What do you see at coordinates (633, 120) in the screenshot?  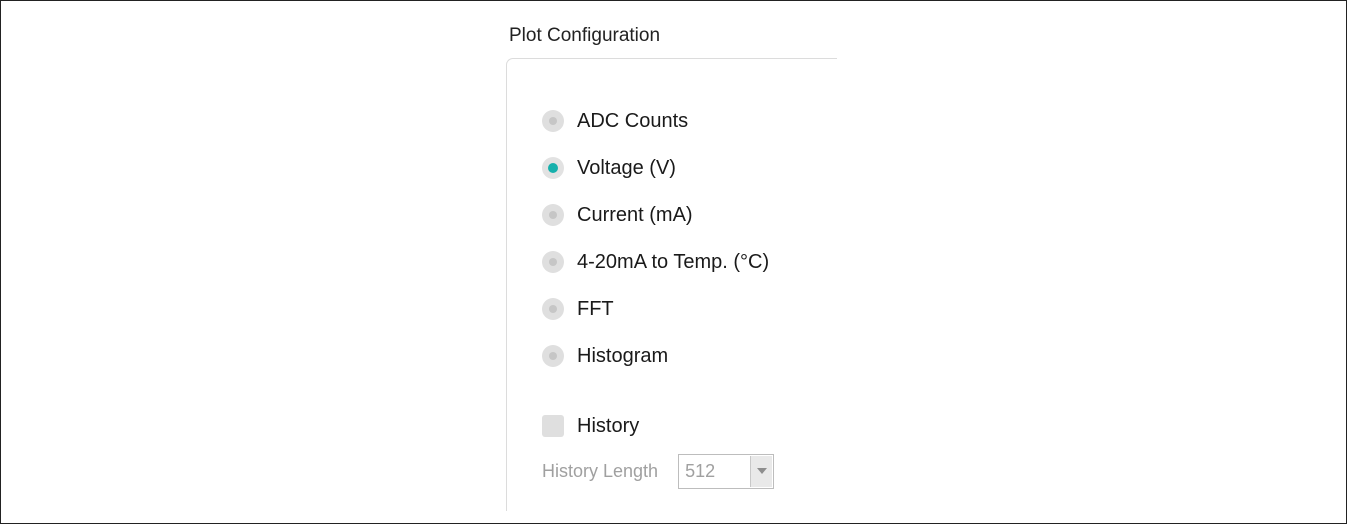 I see `radio-option-label: ADC Counts` at bounding box center [633, 120].